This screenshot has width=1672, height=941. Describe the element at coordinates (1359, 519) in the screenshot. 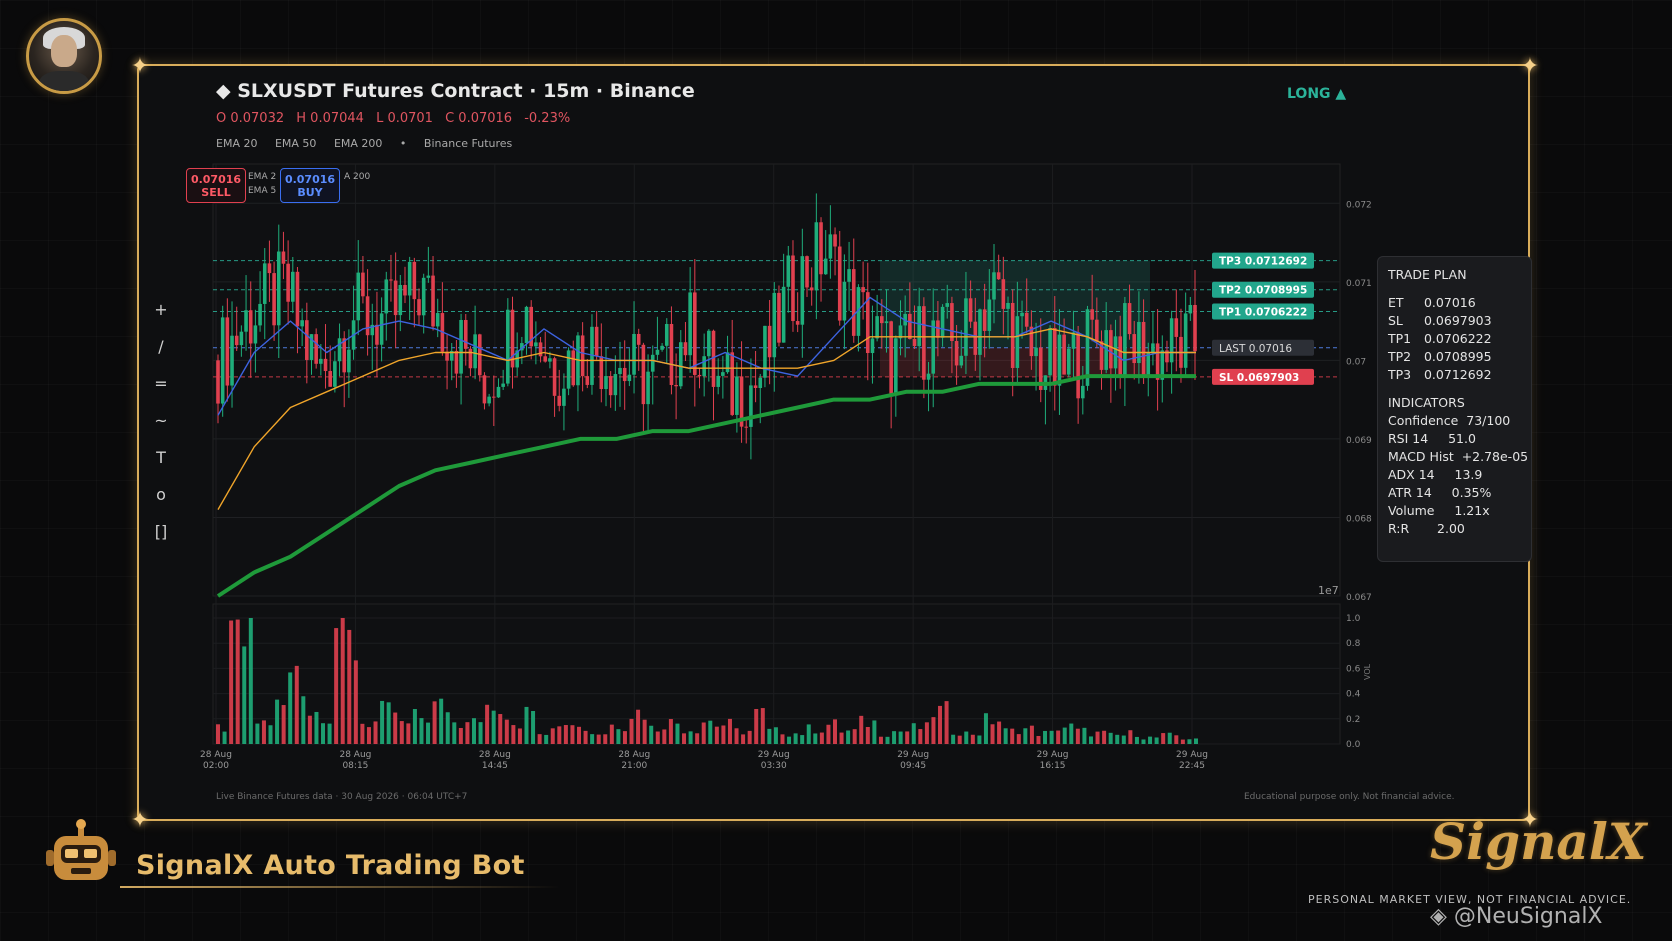

I see `price-tick-label: 0.068` at that location.